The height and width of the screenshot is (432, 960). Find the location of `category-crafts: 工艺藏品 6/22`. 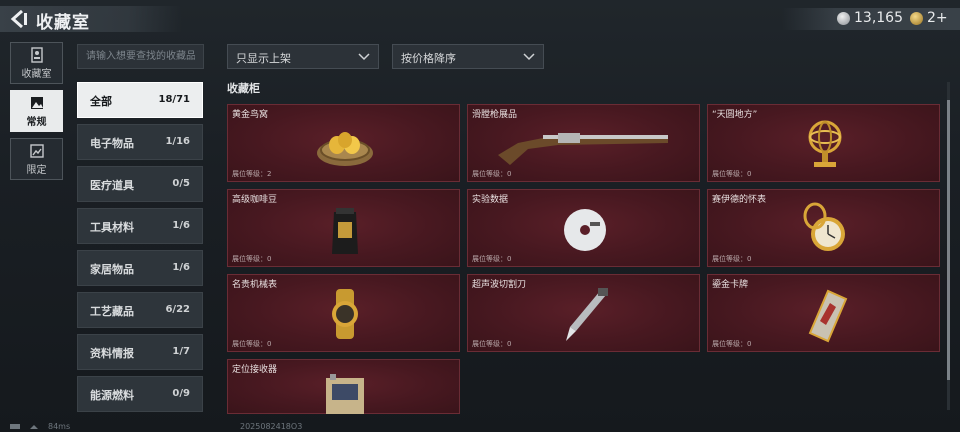

category-crafts: 工艺藏品 6/22 is located at coordinates (140, 310).